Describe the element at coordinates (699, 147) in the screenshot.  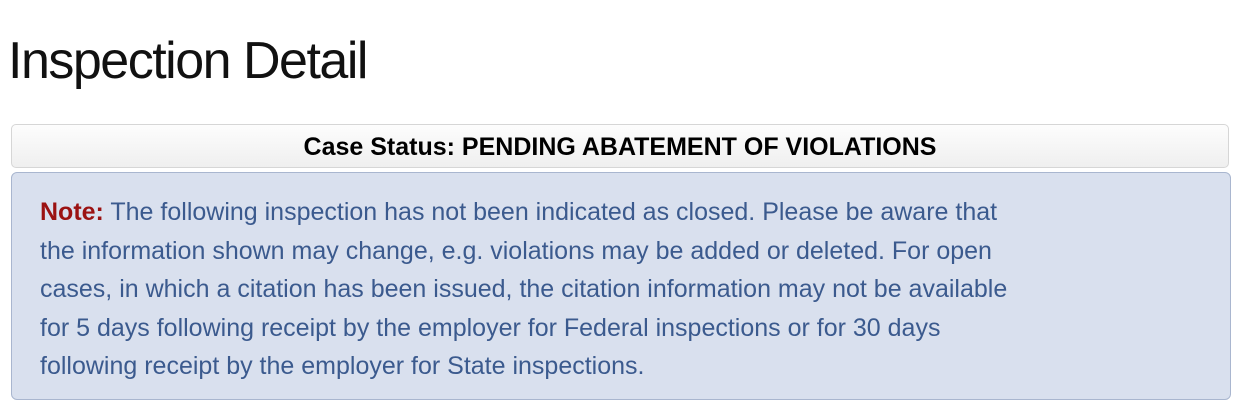
I see `case-status-value: PENDING ABATEMENT OF VIOLATIONS` at that location.